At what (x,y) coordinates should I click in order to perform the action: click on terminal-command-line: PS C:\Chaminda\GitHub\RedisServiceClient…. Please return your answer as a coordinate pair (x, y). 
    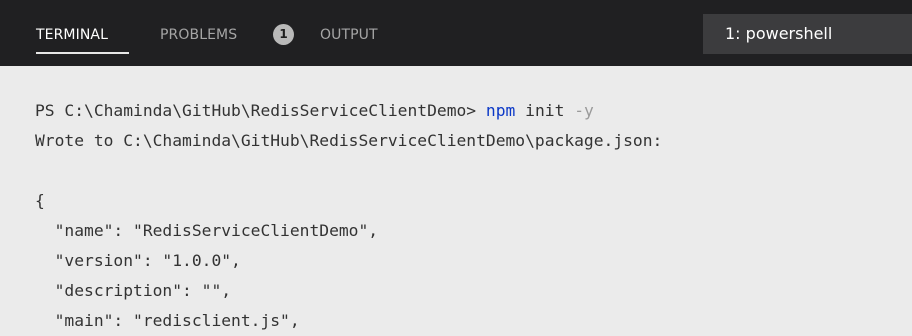
    Looking at the image, I should click on (314, 111).